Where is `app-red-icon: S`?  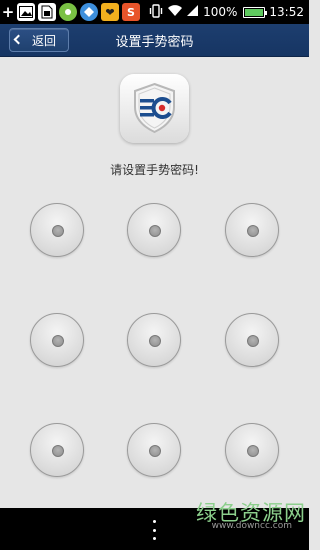
app-red-icon: S is located at coordinates (131, 12).